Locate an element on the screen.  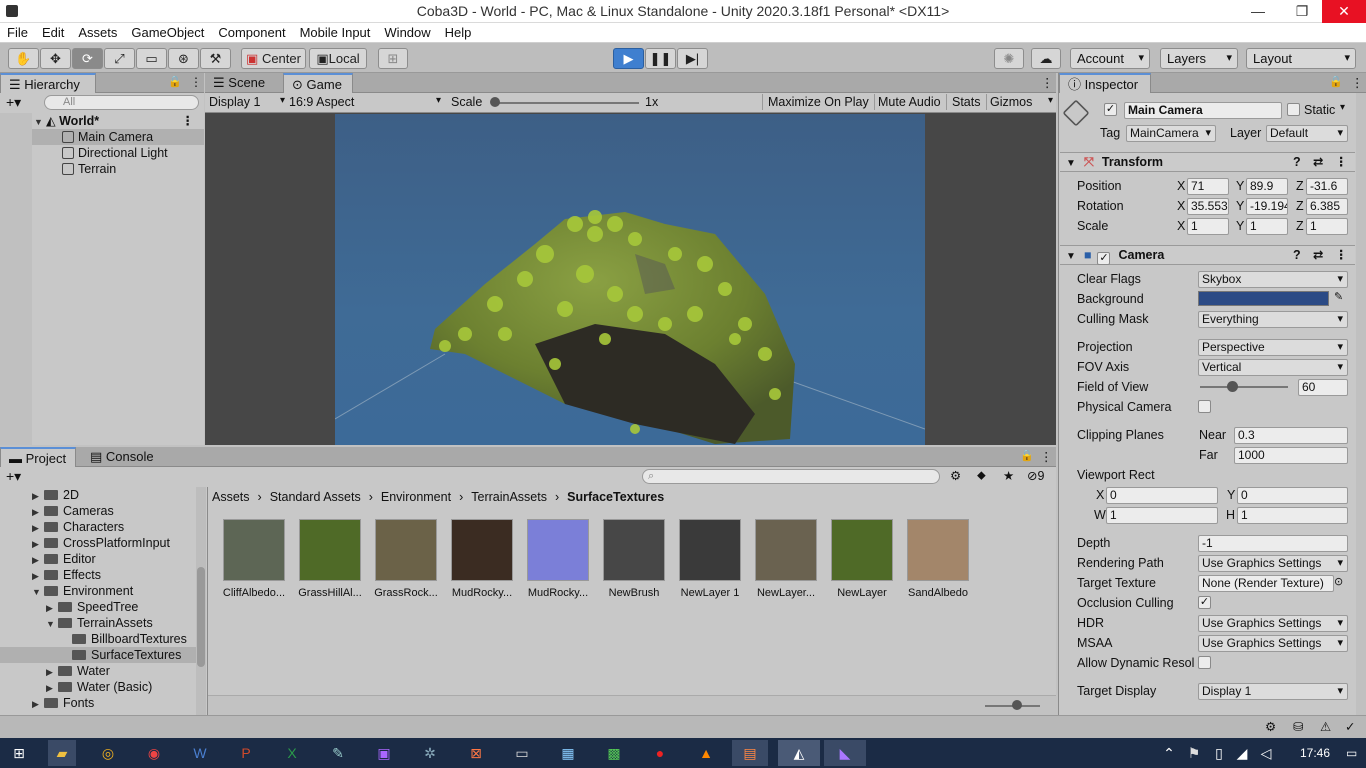
inspector-lock-icon: 🔒 is located at coordinates (1336, 81).